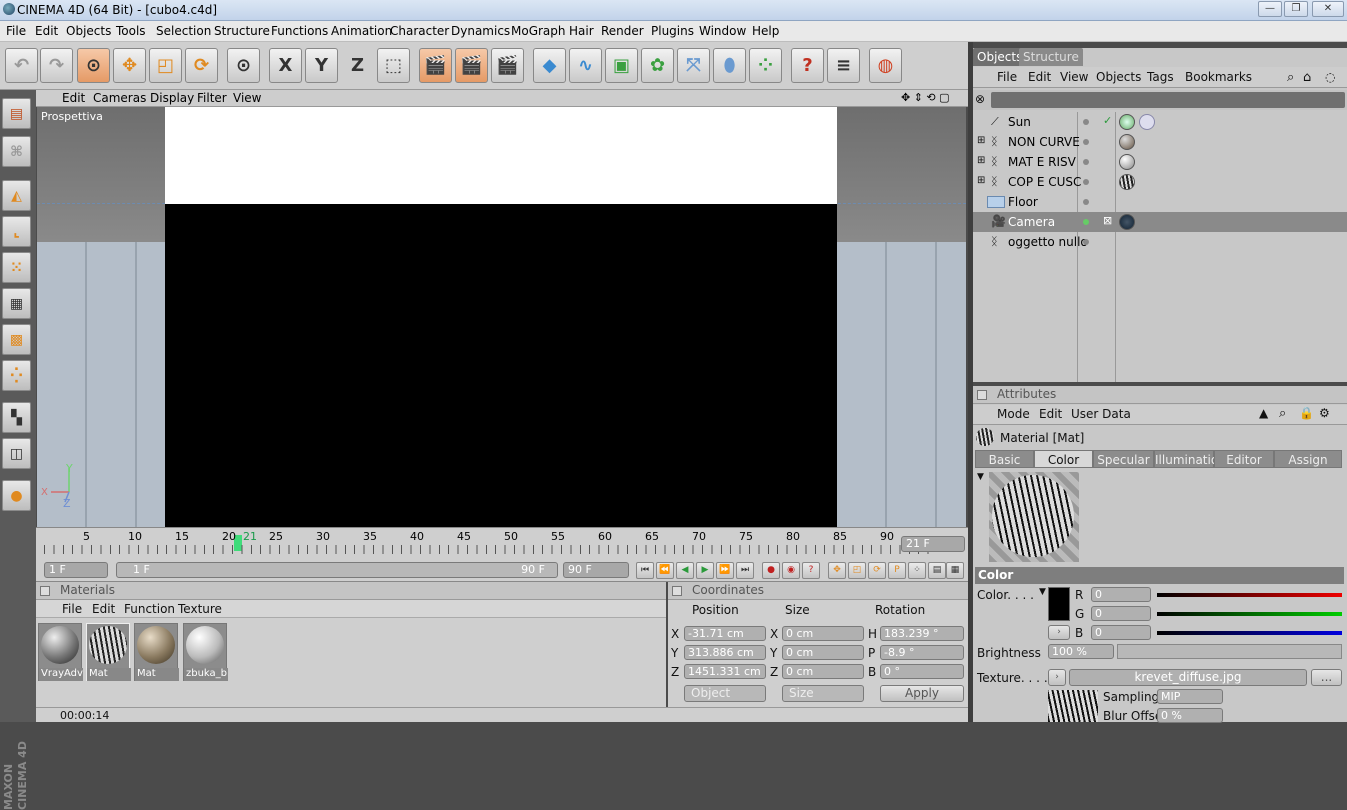 This screenshot has width=1347, height=810. I want to click on size-y-field: 0 cm, so click(823, 652).